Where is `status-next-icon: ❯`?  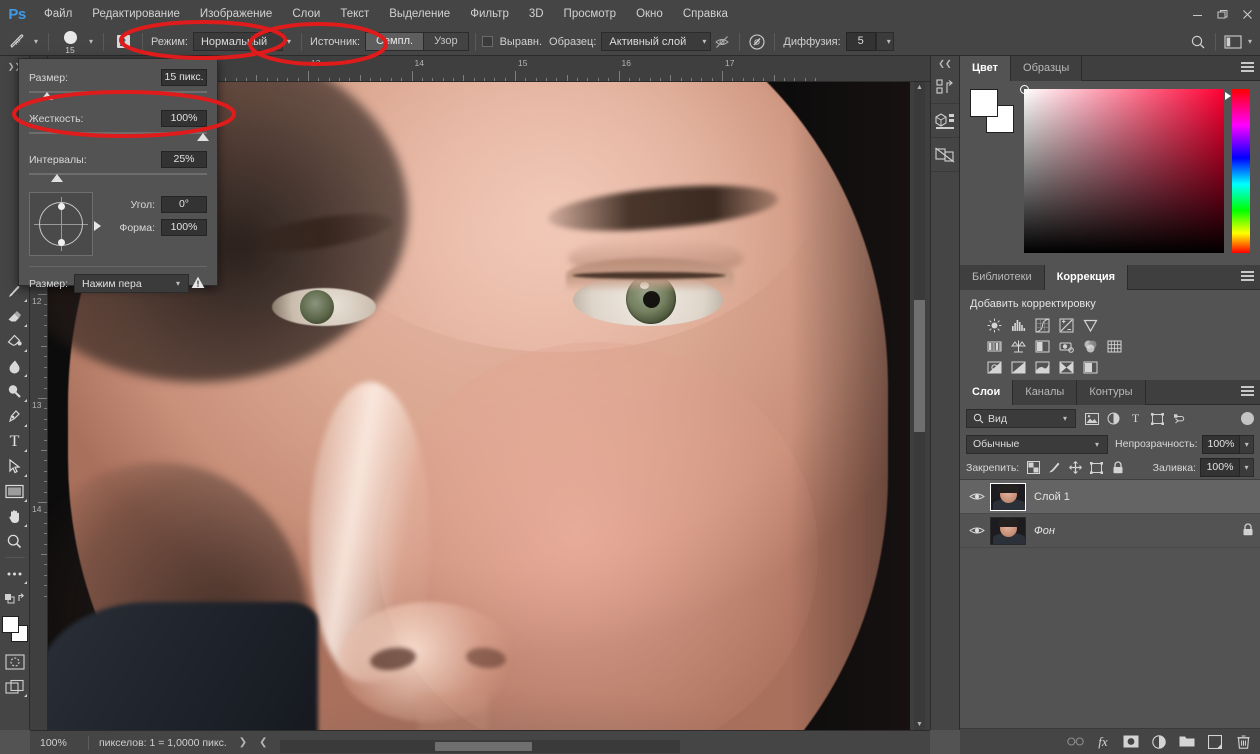 status-next-icon: ❯ is located at coordinates (243, 742).